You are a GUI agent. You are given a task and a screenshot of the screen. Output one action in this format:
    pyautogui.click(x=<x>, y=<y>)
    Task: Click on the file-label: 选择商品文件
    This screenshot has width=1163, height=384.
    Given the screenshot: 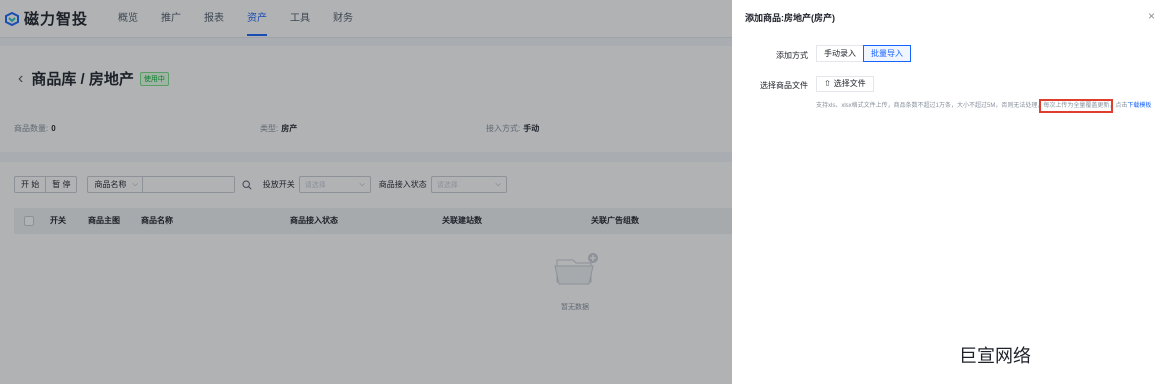 What is the action you would take?
    pyautogui.click(x=784, y=85)
    